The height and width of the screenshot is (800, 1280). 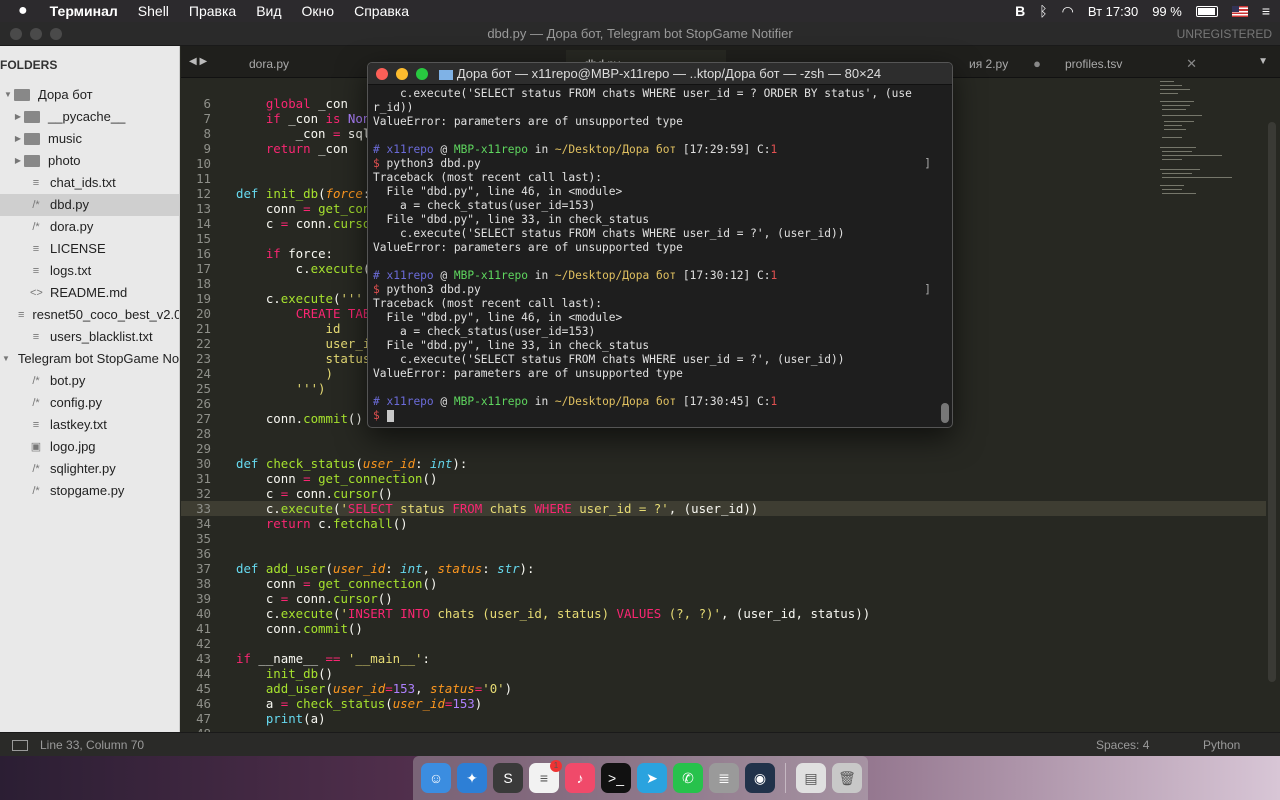 I want to click on code-line: 44 init_db(), so click(x=723, y=673).